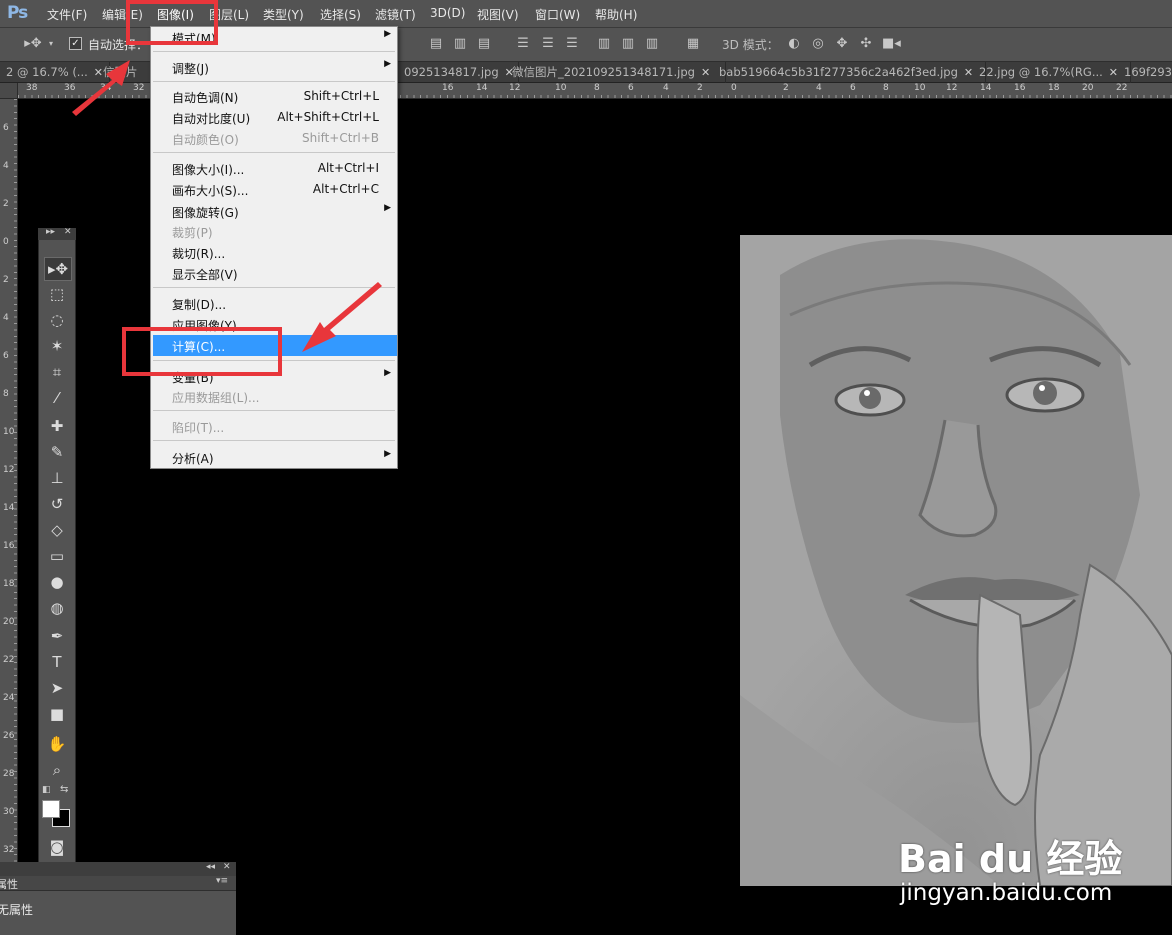  What do you see at coordinates (118, 883) in the screenshot?
I see `properties-tab: 属性 ▾≡` at bounding box center [118, 883].